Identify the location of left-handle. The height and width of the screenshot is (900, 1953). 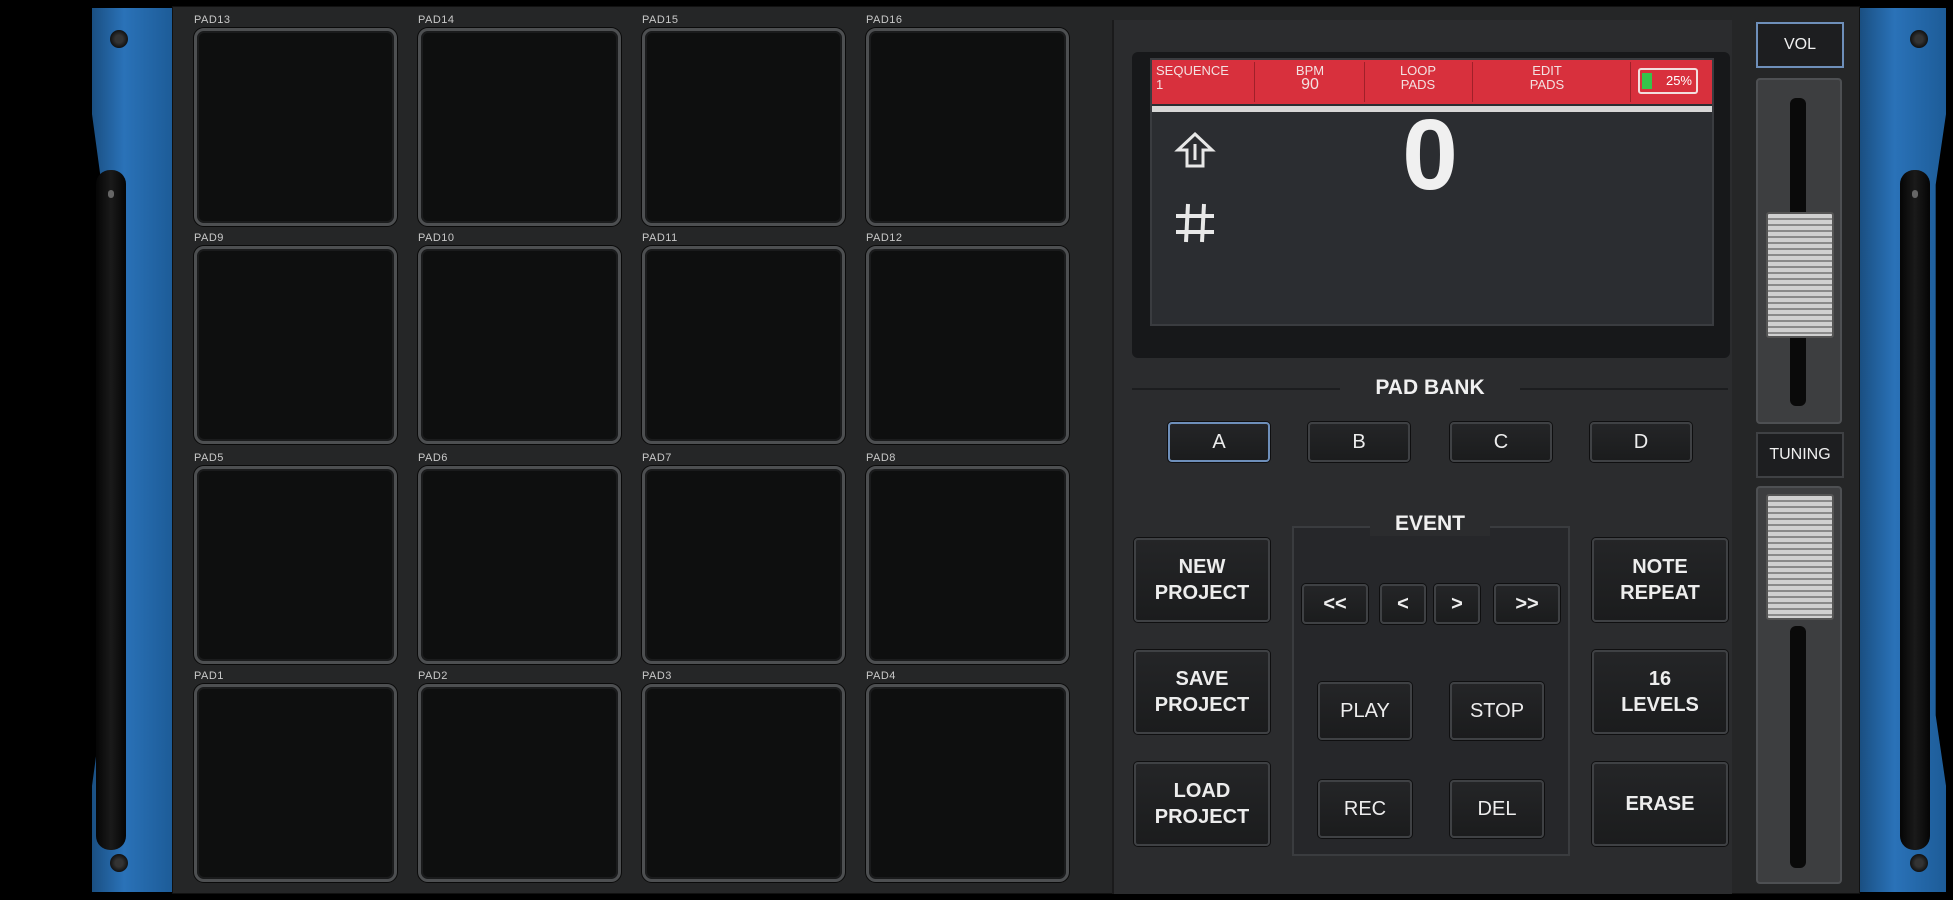
(111, 510).